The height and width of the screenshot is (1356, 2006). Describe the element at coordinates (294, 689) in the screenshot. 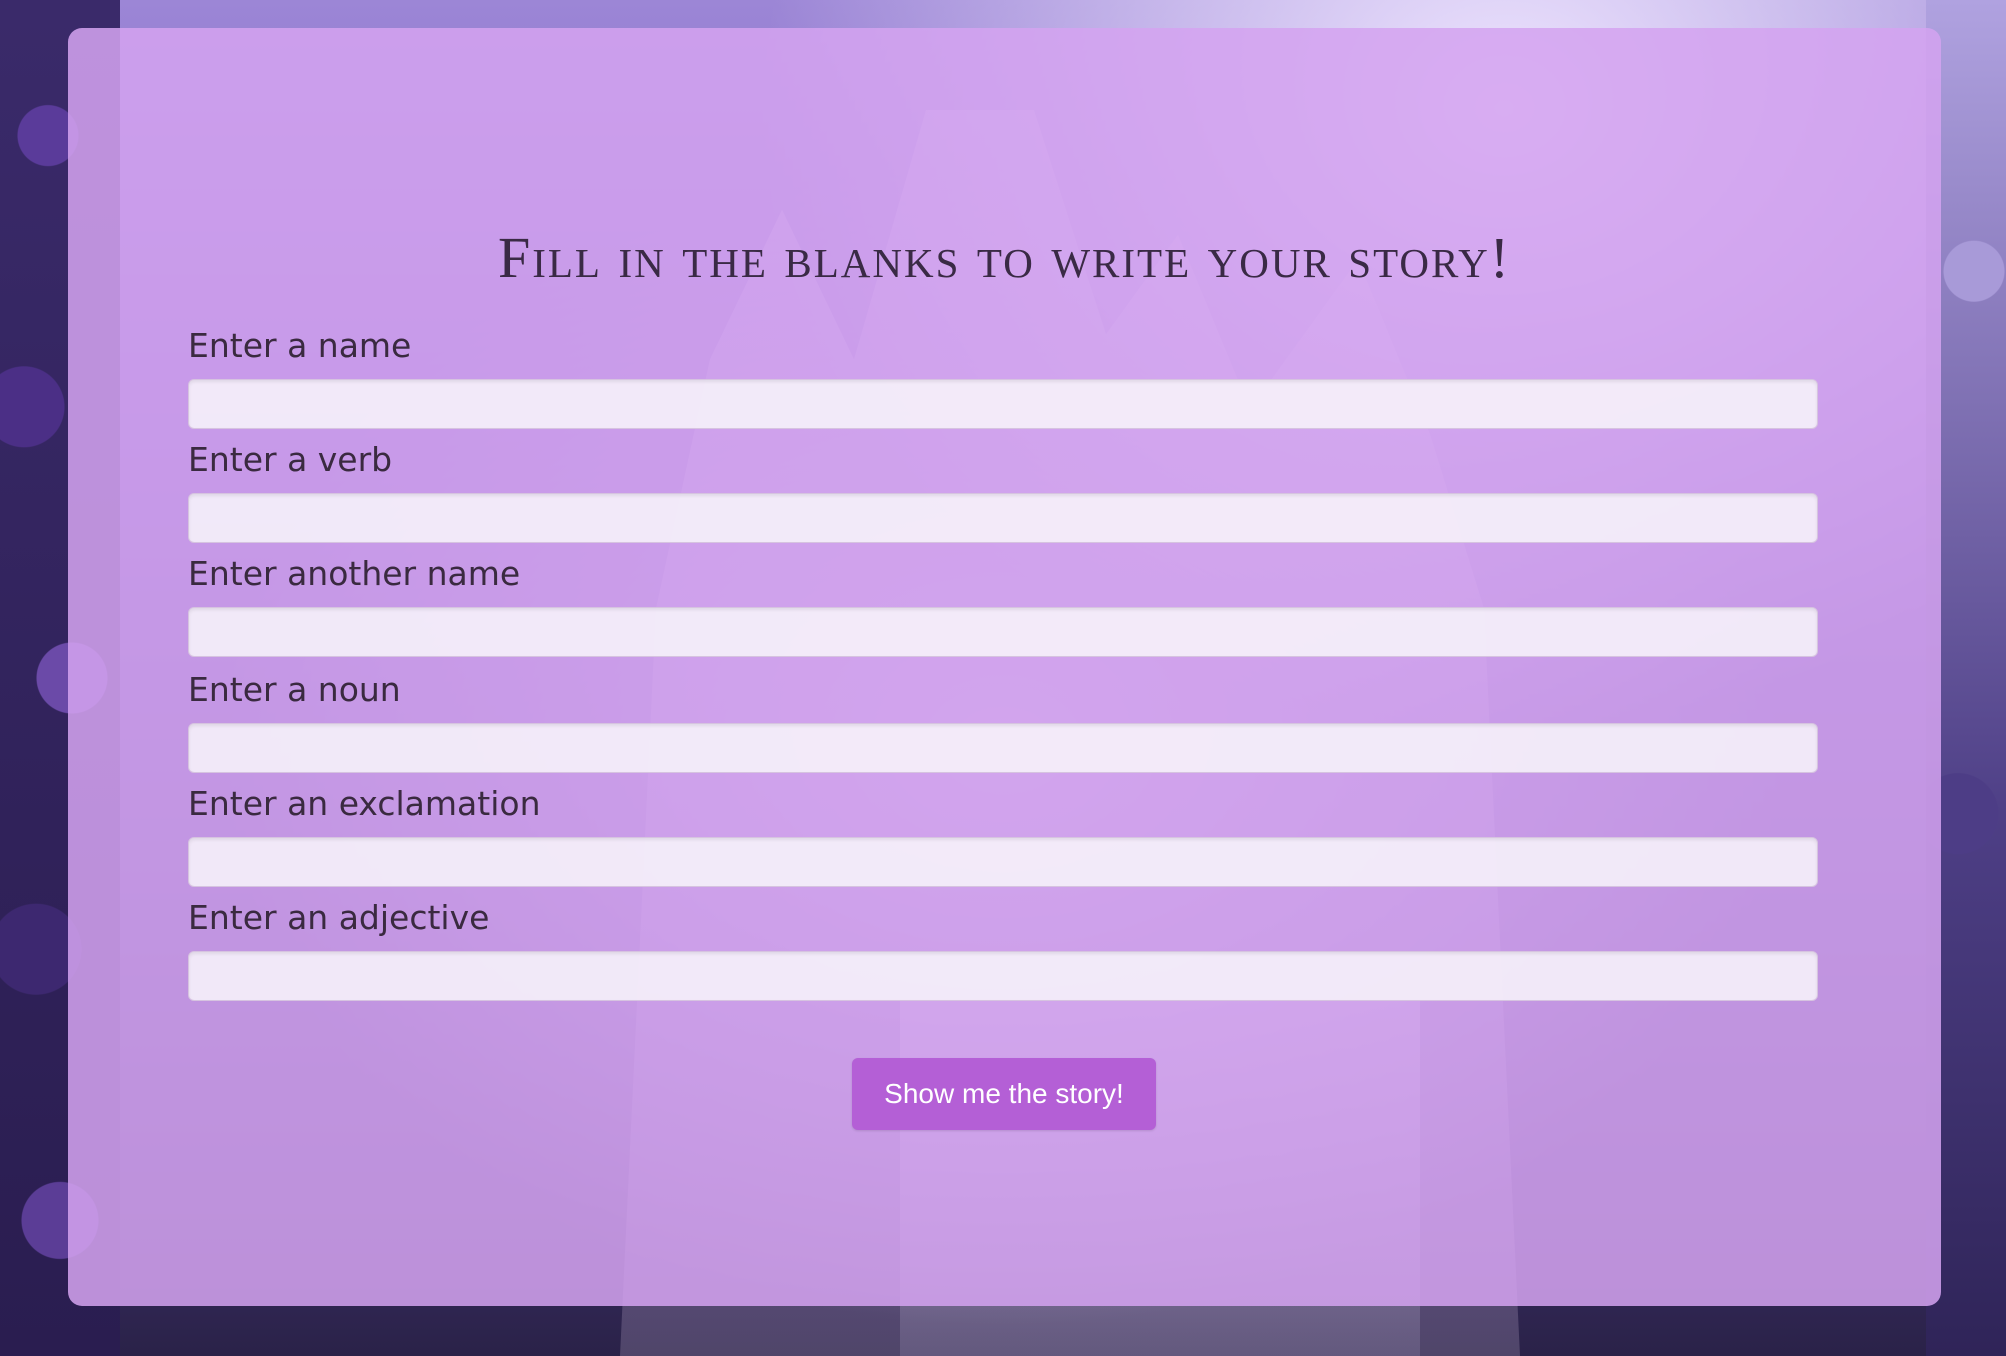

I see `noun-label: Enter a noun` at that location.